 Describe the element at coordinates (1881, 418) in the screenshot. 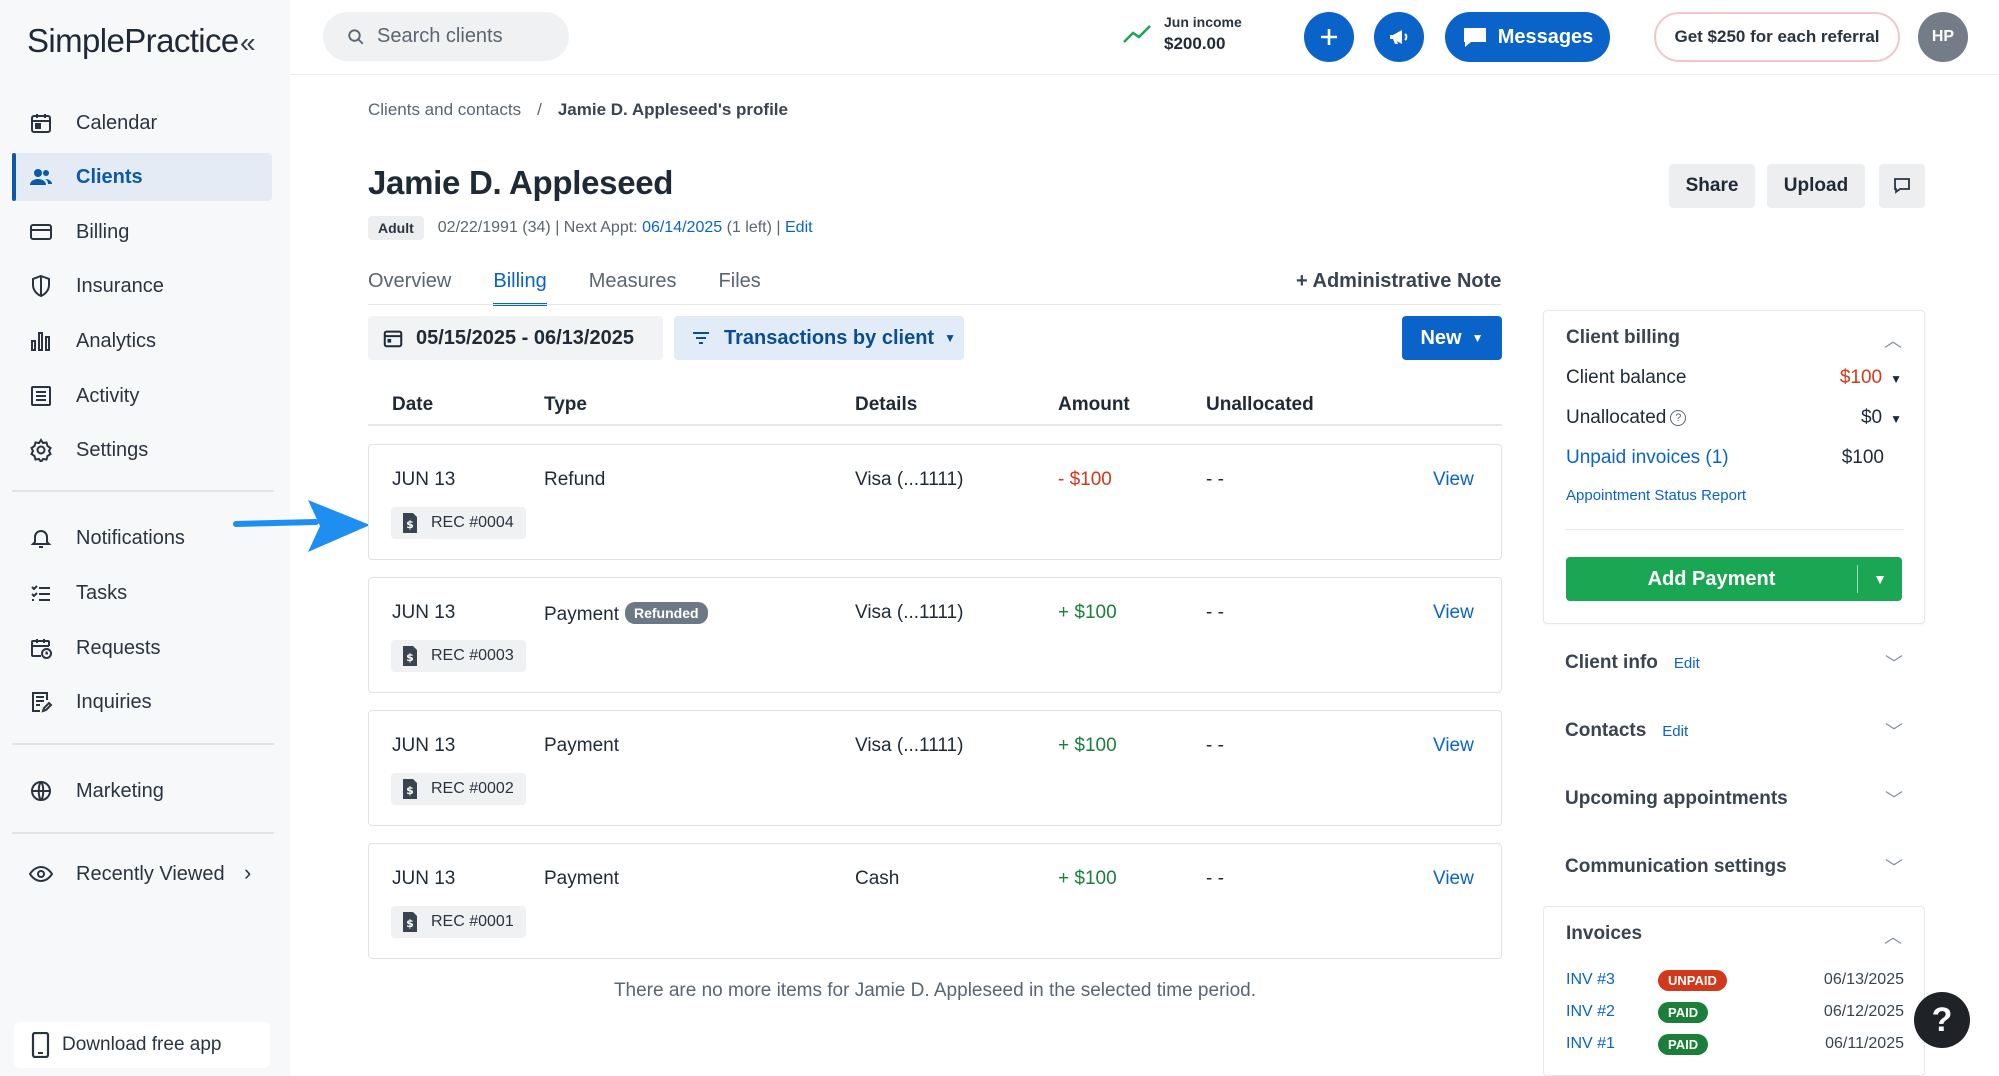

I see `unallocated-dropdown: $0 ▼` at that location.